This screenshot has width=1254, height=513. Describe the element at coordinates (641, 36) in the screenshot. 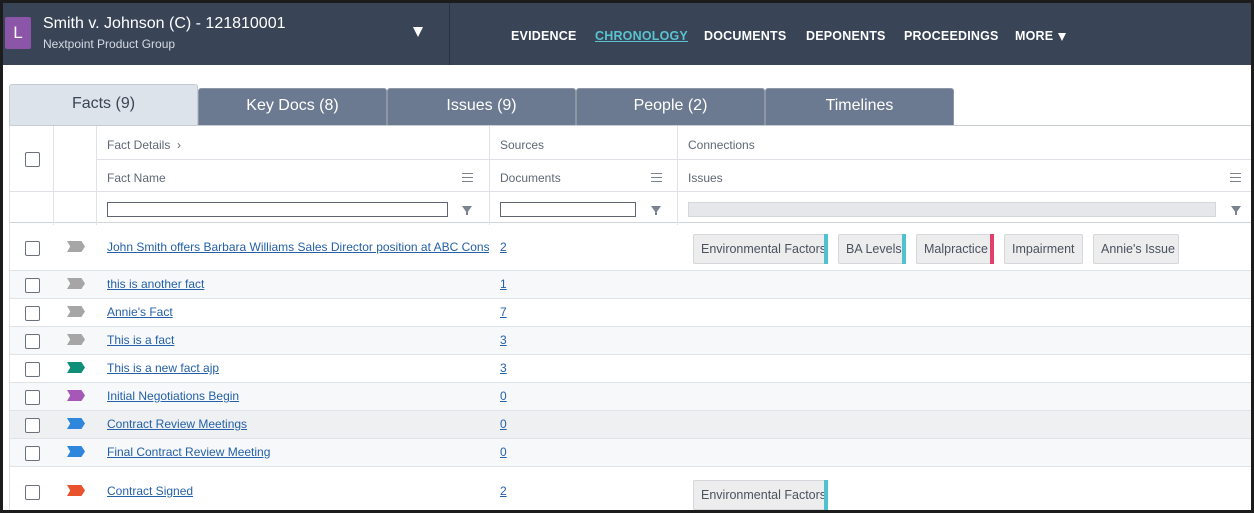

I see `nav-chronology: CHRONOLOGY` at that location.